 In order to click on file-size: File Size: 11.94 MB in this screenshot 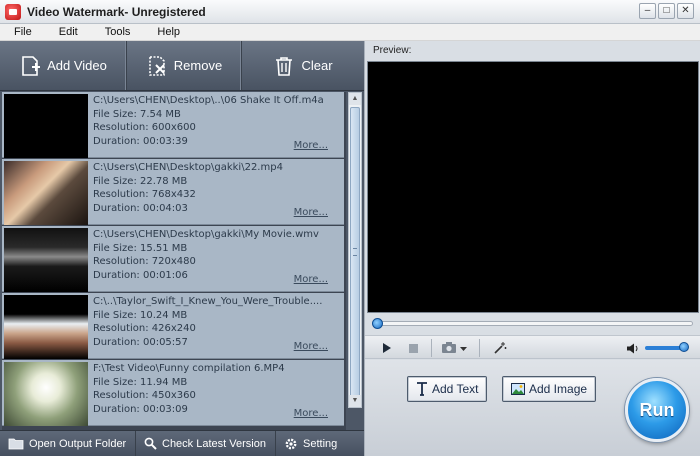, I will do `click(140, 382)`.